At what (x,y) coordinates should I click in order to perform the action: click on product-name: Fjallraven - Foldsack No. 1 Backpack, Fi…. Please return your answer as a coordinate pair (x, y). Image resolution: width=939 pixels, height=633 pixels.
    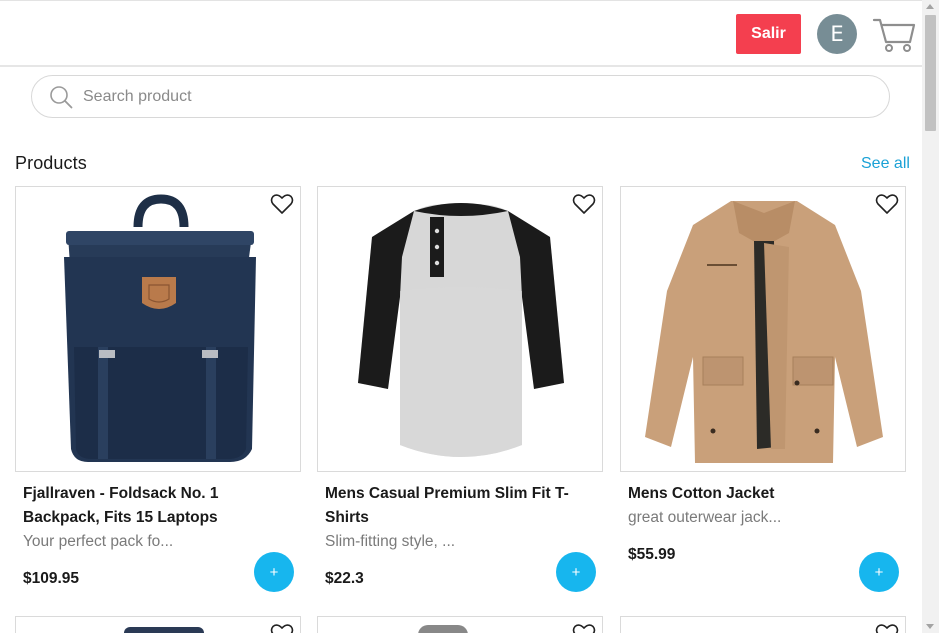
    Looking at the image, I should click on (158, 506).